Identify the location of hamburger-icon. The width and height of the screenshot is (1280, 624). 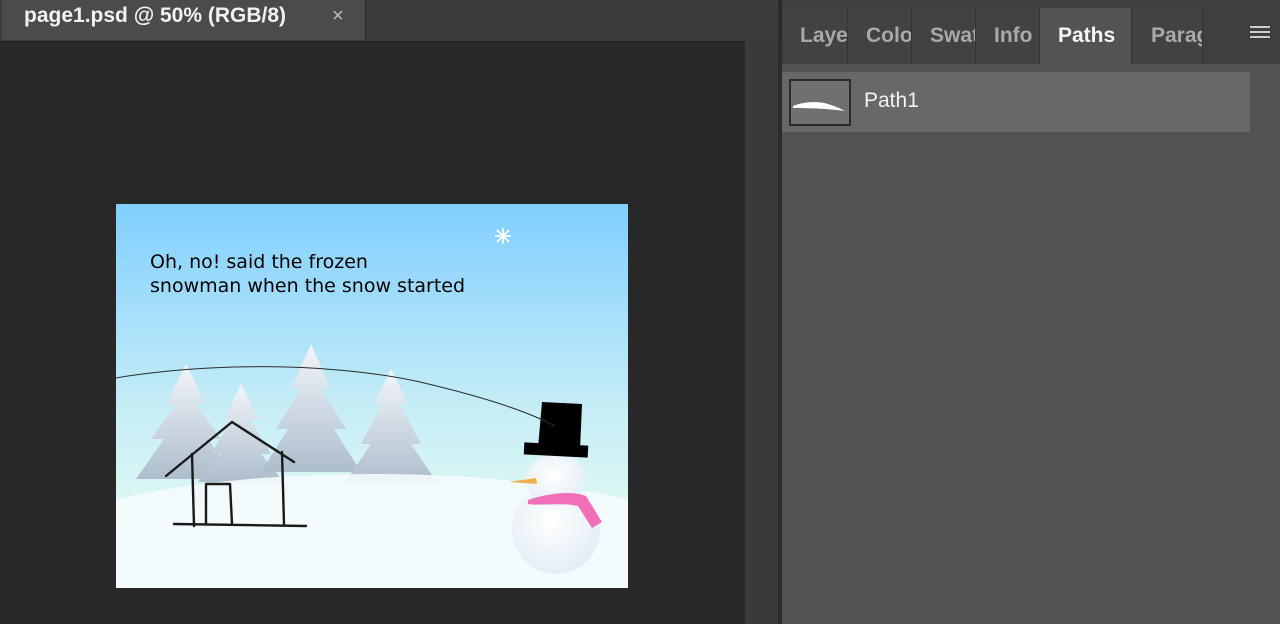
(1260, 33).